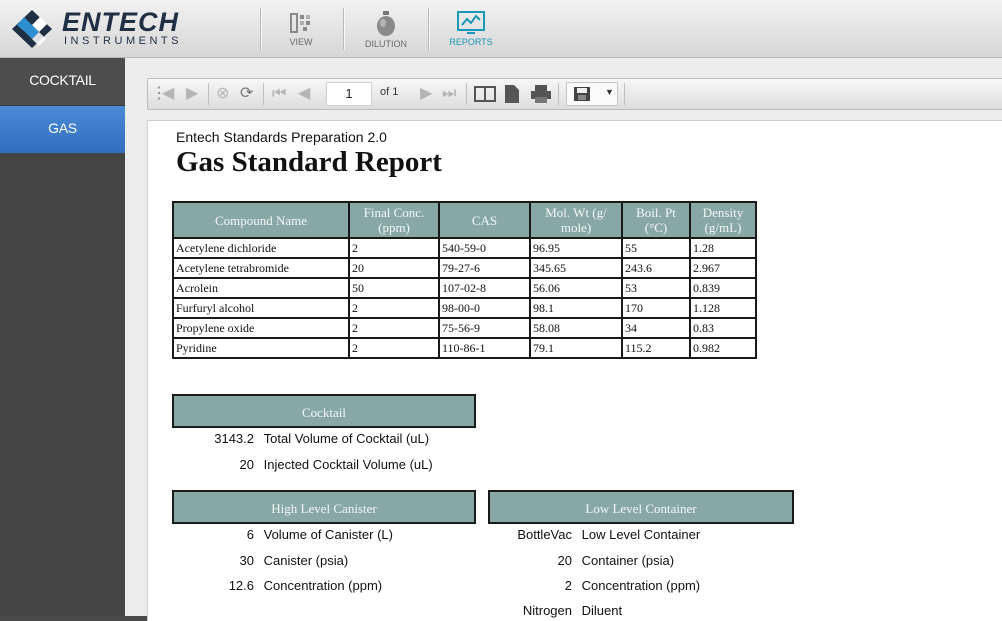 The width and height of the screenshot is (1002, 621). What do you see at coordinates (723, 328) in the screenshot?
I see `table-cell: 0.83` at bounding box center [723, 328].